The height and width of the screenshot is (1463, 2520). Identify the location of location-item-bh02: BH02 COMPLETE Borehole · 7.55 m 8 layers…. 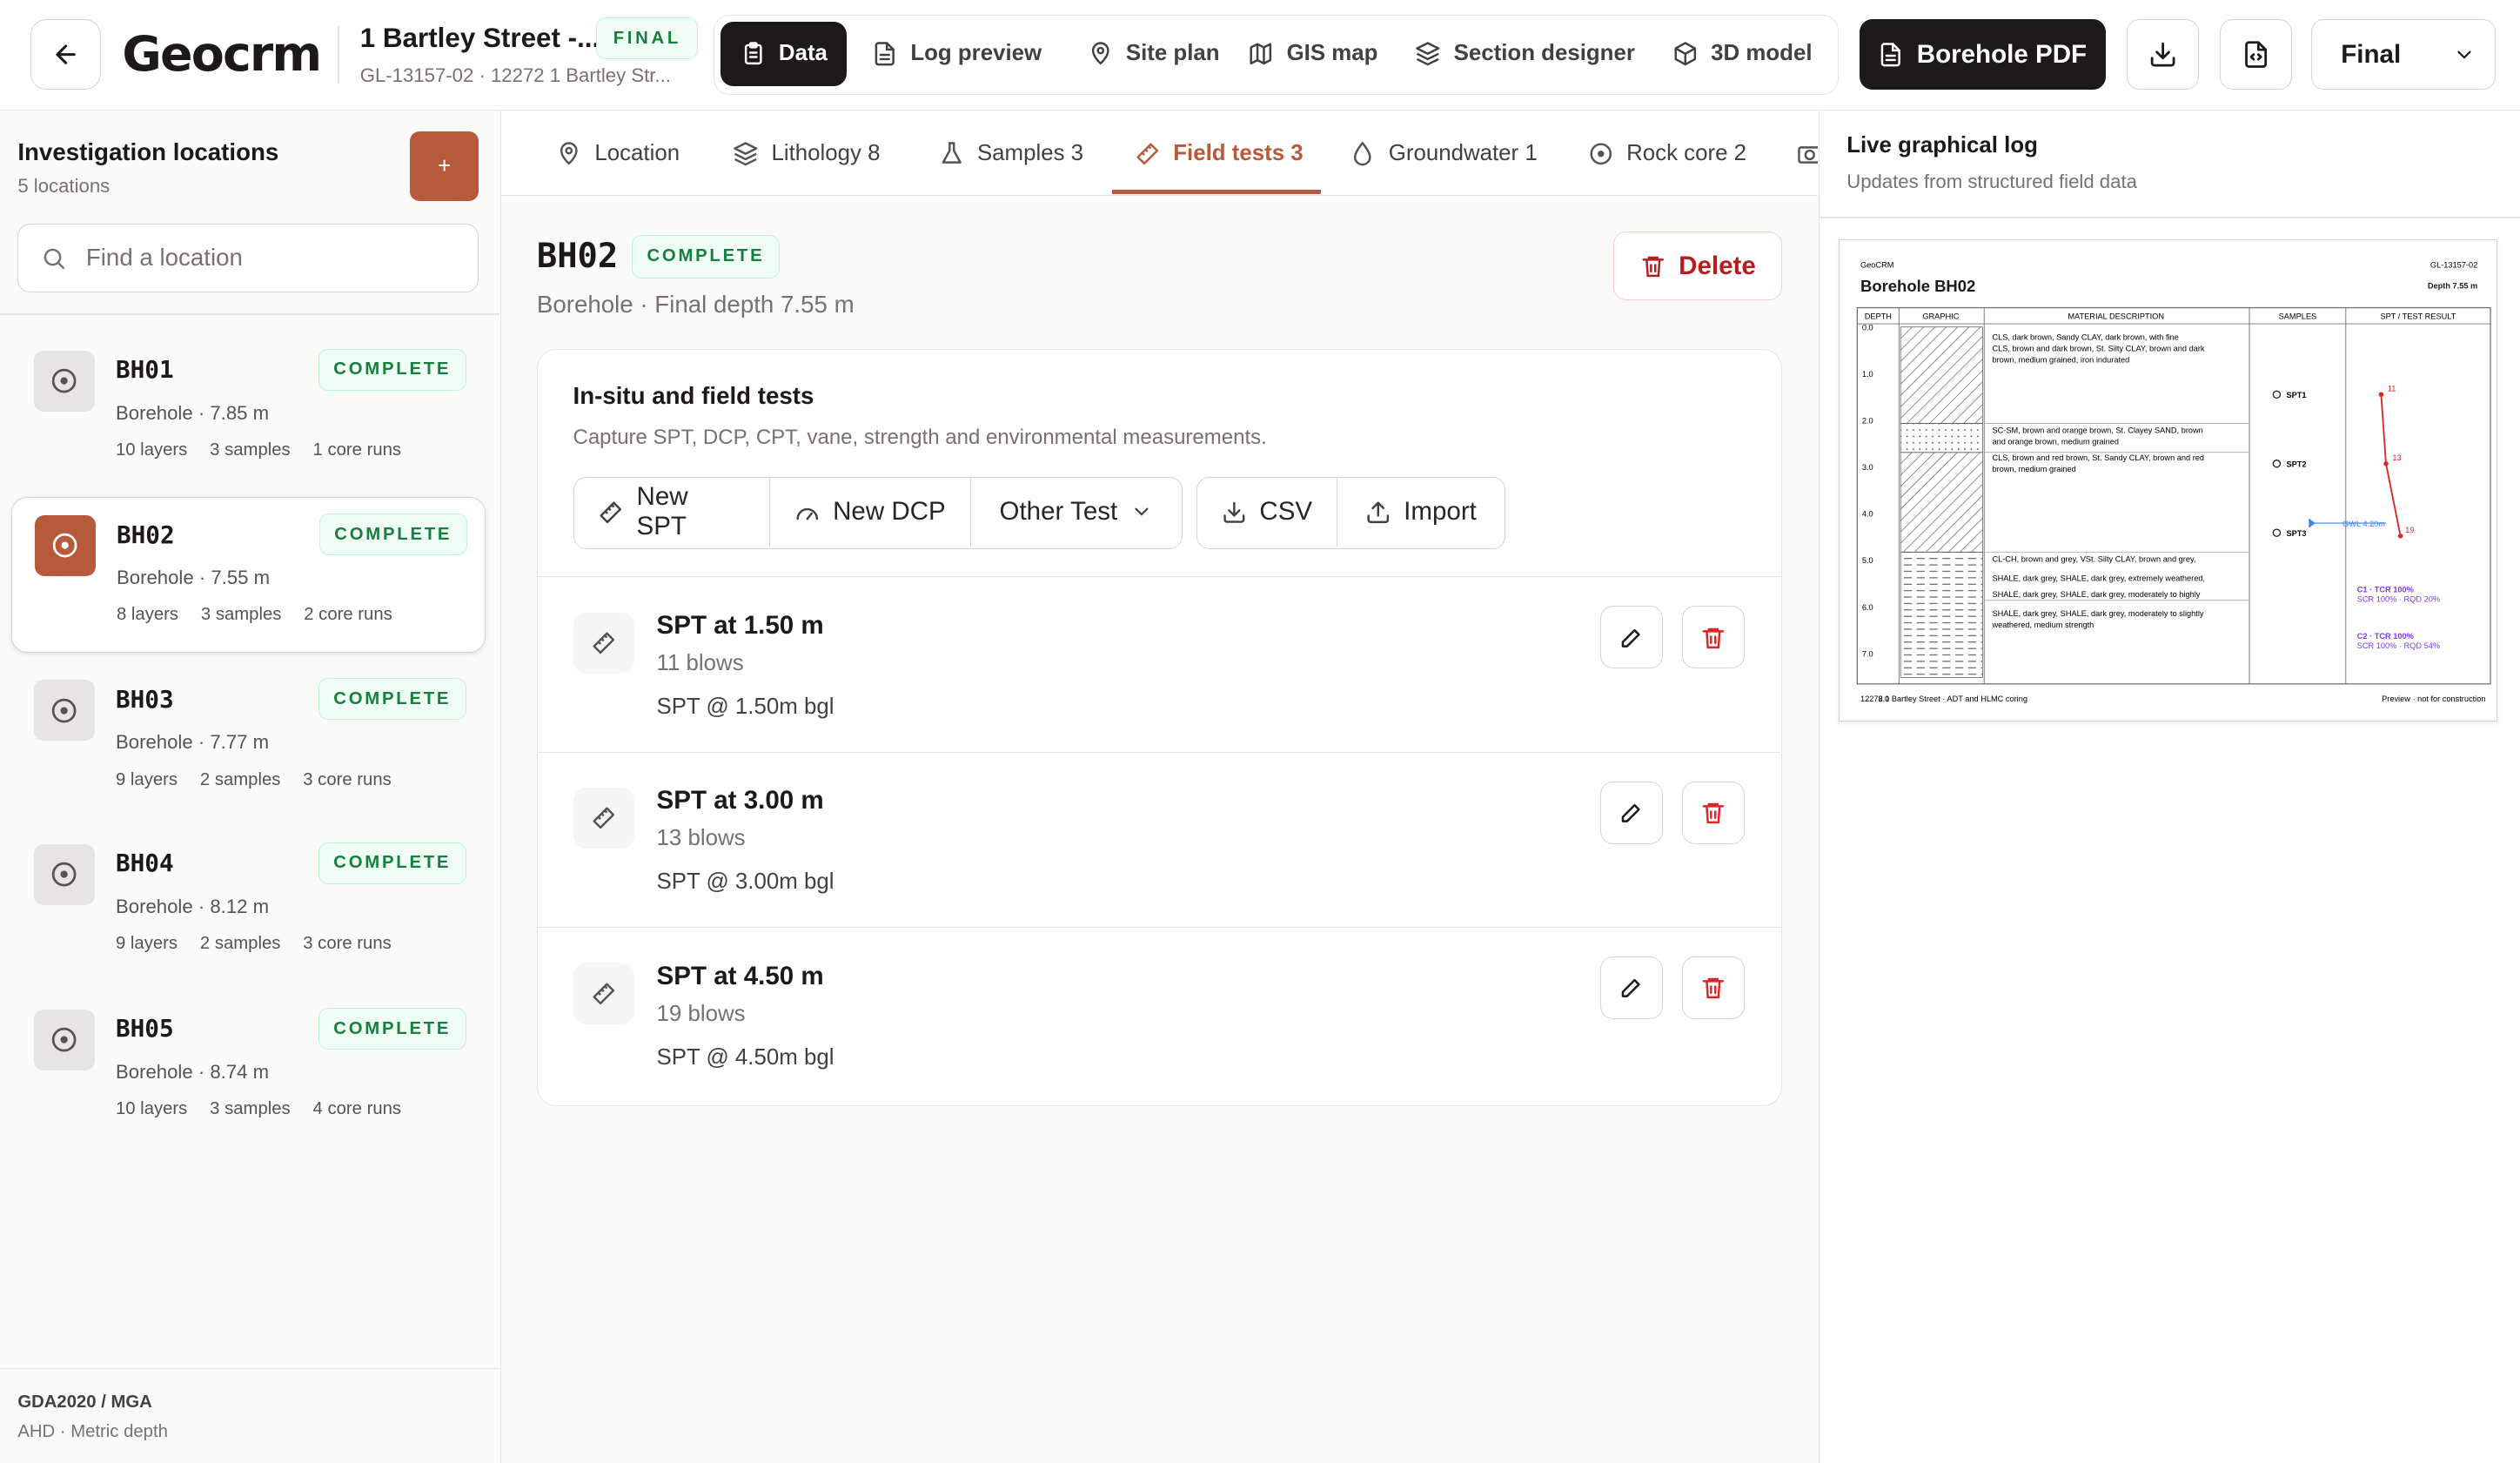
(248, 574).